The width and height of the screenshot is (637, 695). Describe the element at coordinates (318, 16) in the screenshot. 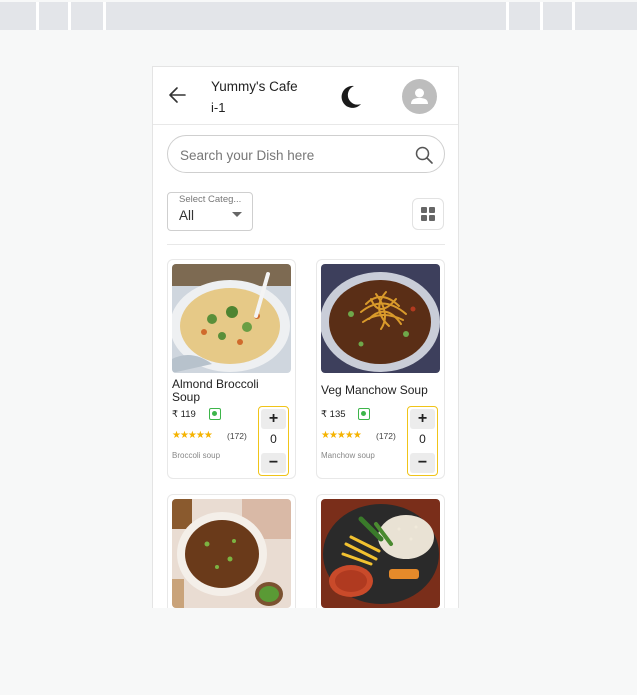

I see `browser-tab-strip` at that location.